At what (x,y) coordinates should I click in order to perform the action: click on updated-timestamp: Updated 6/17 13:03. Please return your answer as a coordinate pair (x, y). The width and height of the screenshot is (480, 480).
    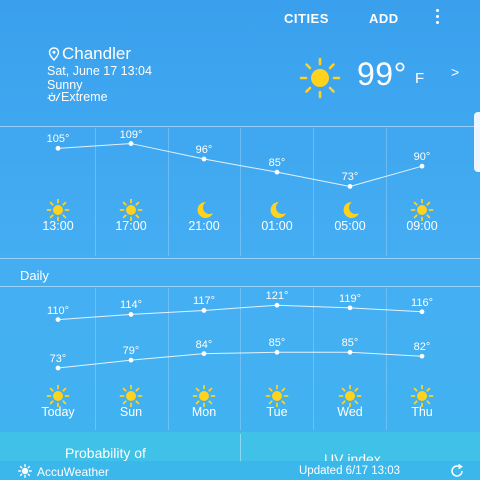
    Looking at the image, I should click on (350, 471).